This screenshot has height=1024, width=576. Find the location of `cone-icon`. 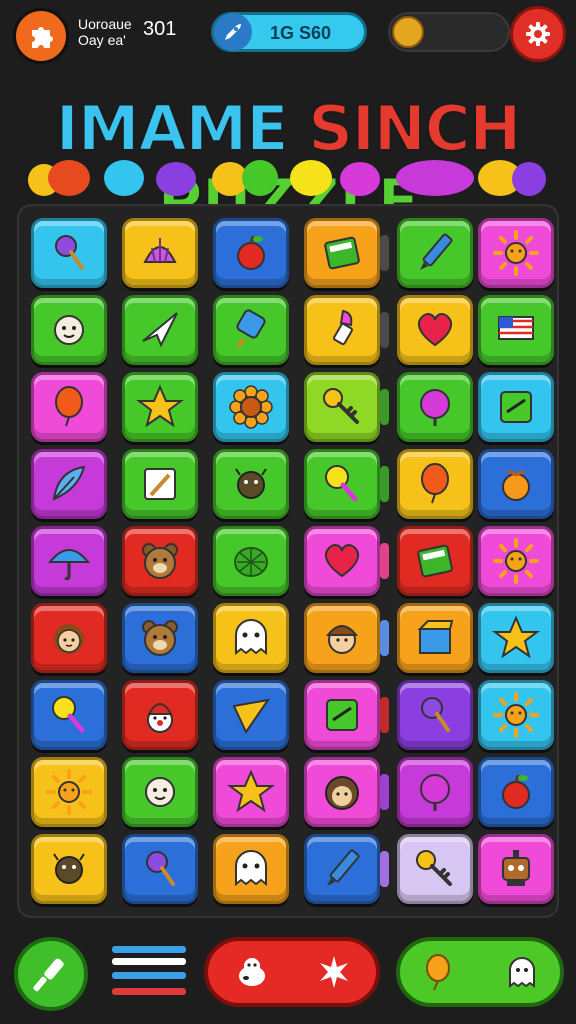

cone-icon is located at coordinates (251, 716).